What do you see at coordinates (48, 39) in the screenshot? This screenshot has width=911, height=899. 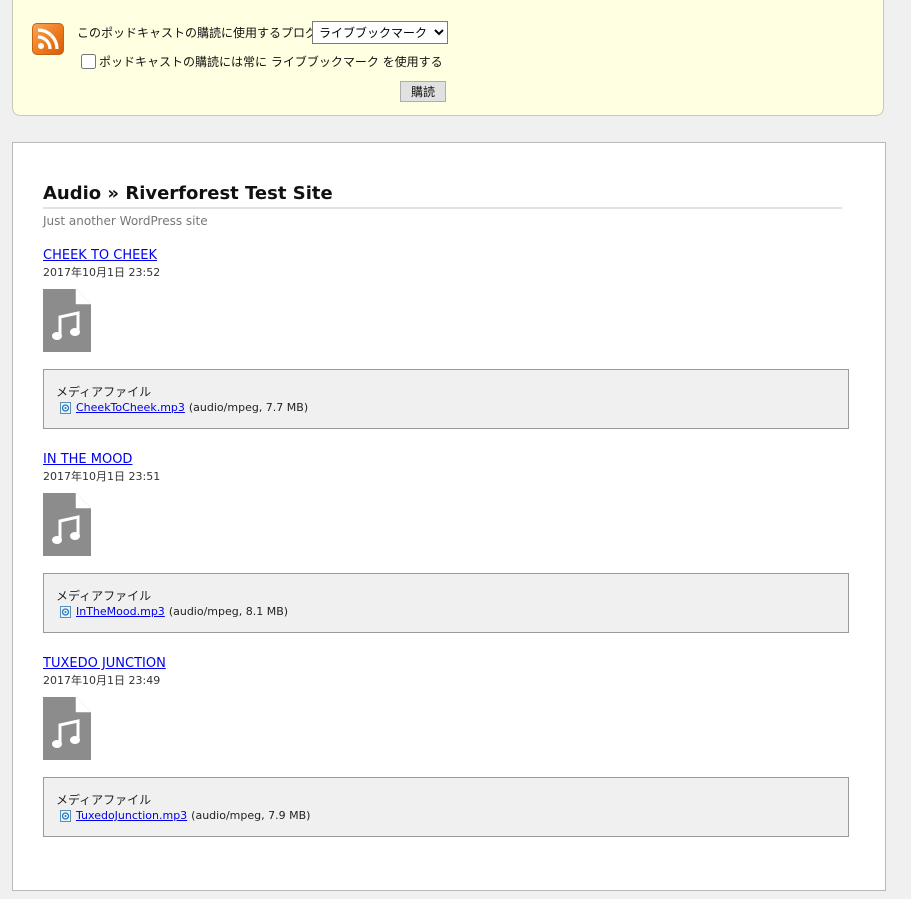 I see `rss-feed-icon` at bounding box center [48, 39].